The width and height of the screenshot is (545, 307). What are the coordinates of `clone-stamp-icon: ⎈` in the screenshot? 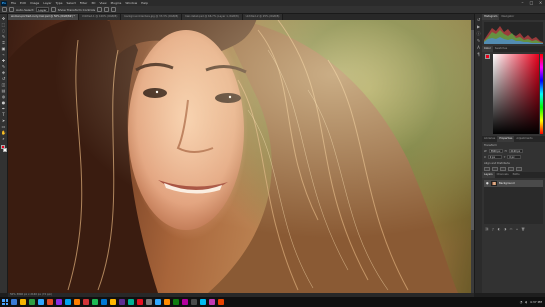 It's located at (3, 72).